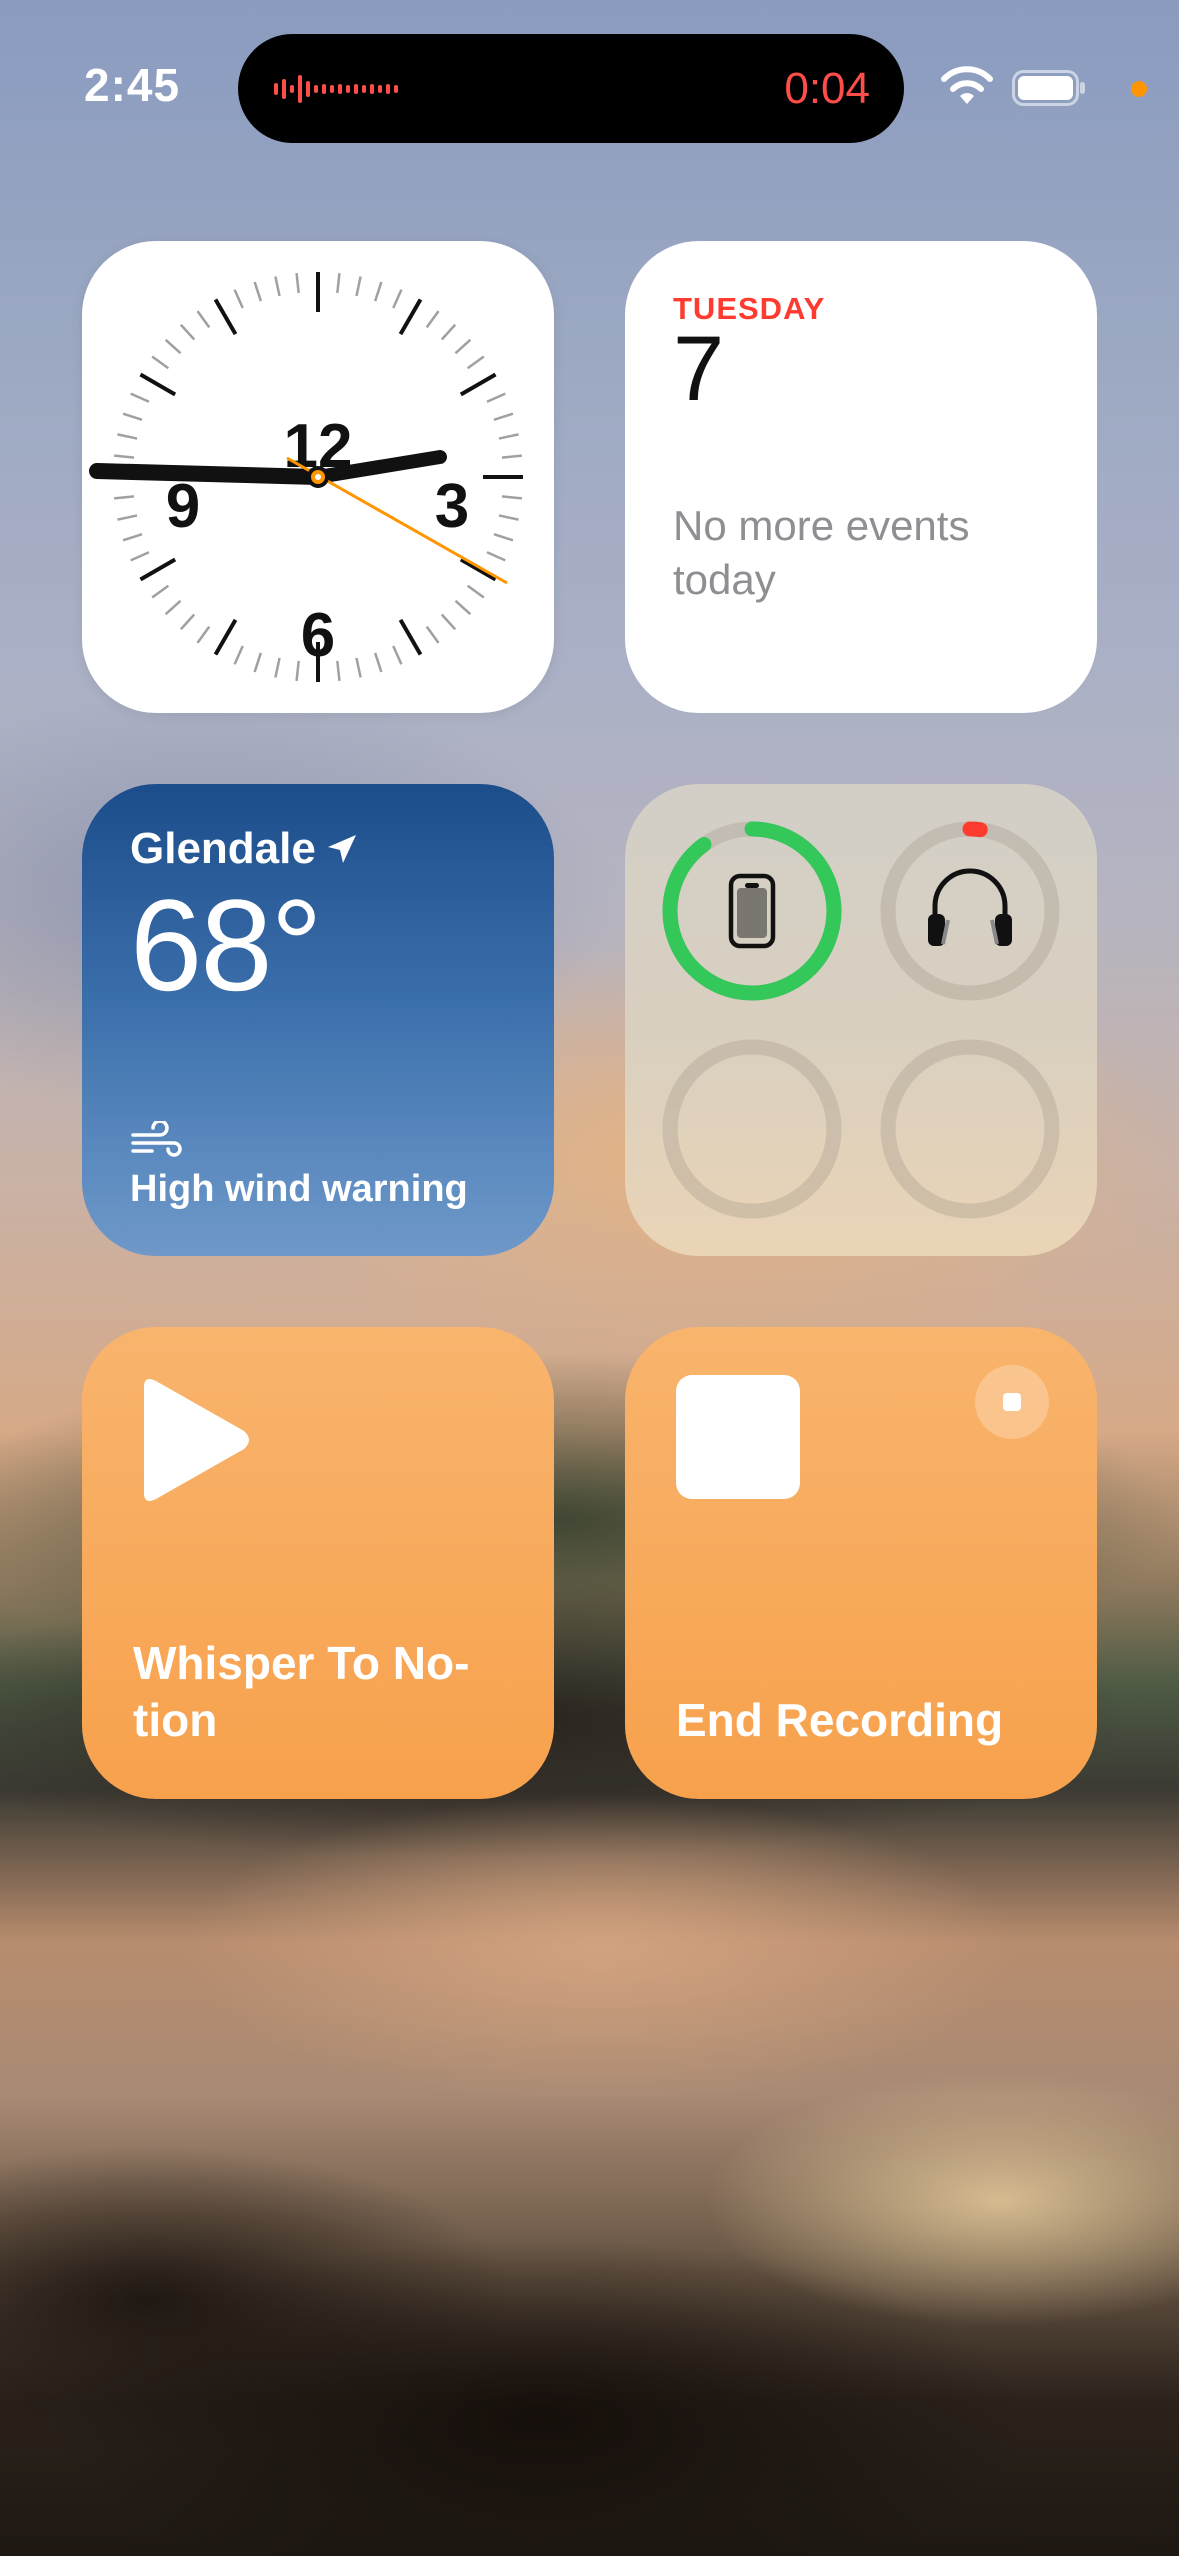 Image resolution: width=1179 pixels, height=2556 pixels. What do you see at coordinates (821, 552) in the screenshot?
I see `calendar-events-text: No more events today` at bounding box center [821, 552].